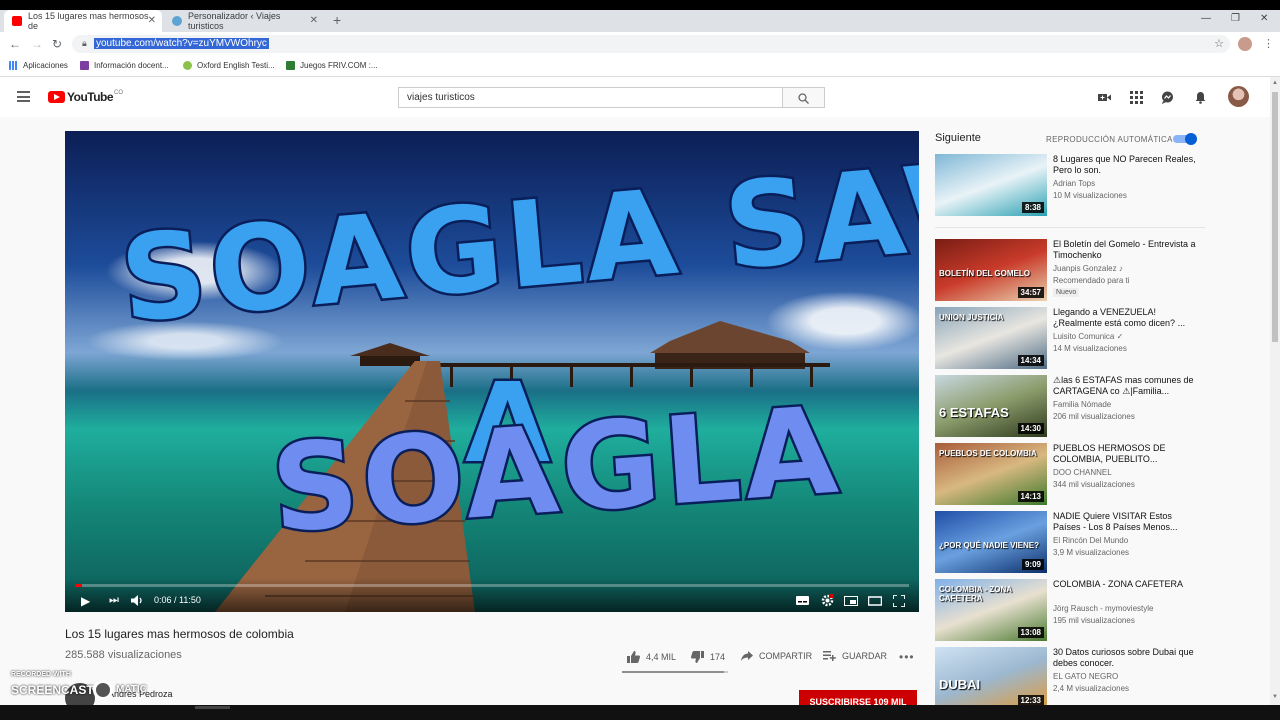  I want to click on theater-mode-icon, so click(875, 601).